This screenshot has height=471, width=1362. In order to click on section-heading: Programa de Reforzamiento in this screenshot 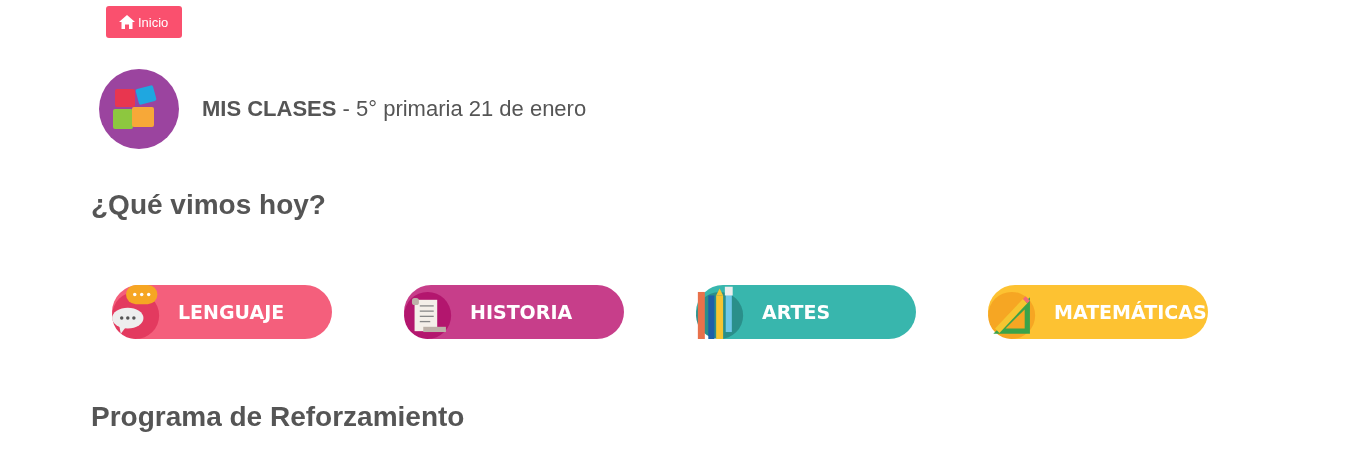, I will do `click(278, 417)`.